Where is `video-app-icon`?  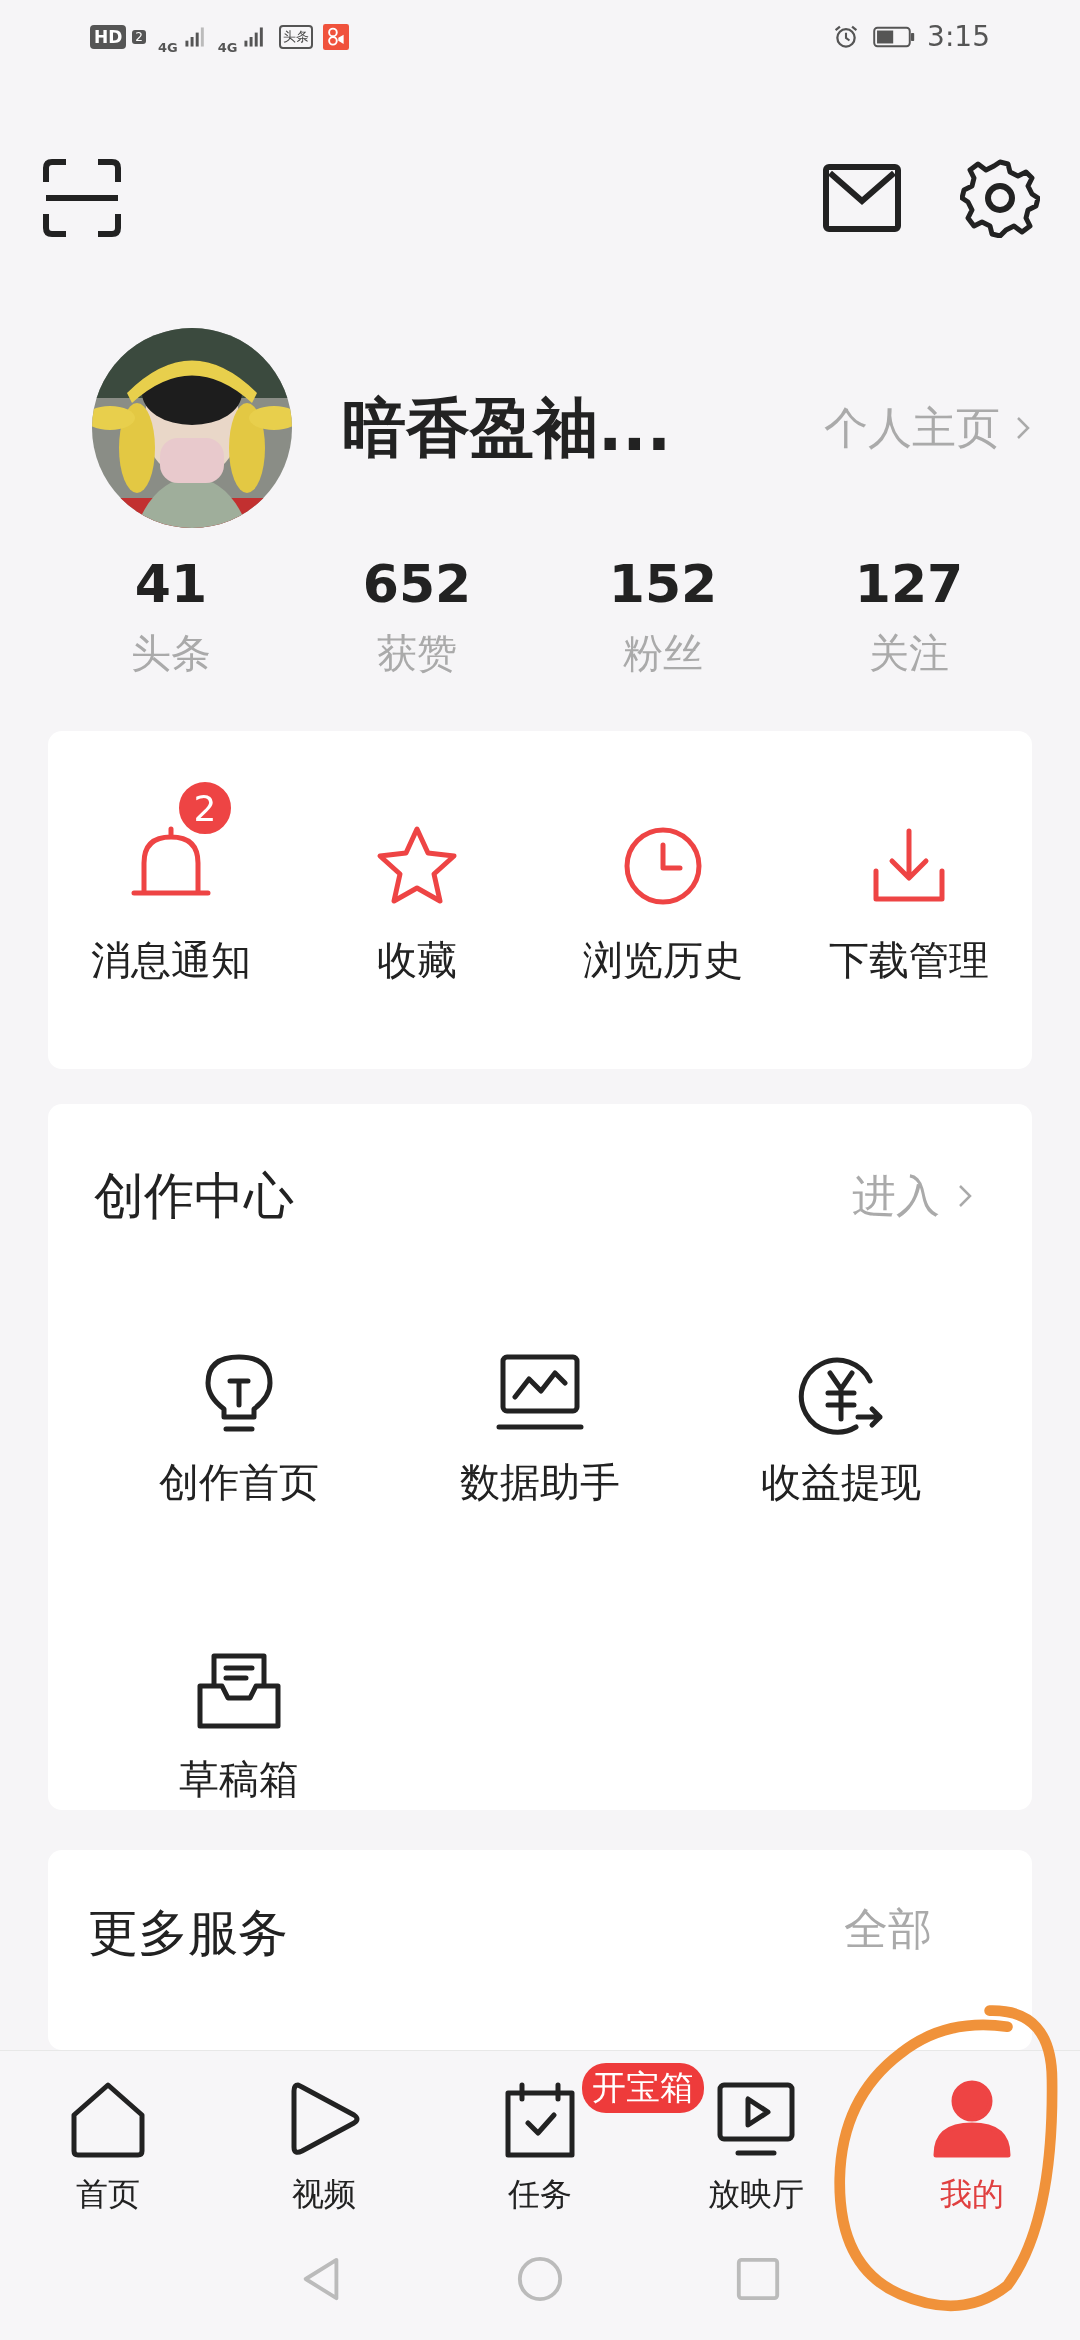
video-app-icon is located at coordinates (336, 36).